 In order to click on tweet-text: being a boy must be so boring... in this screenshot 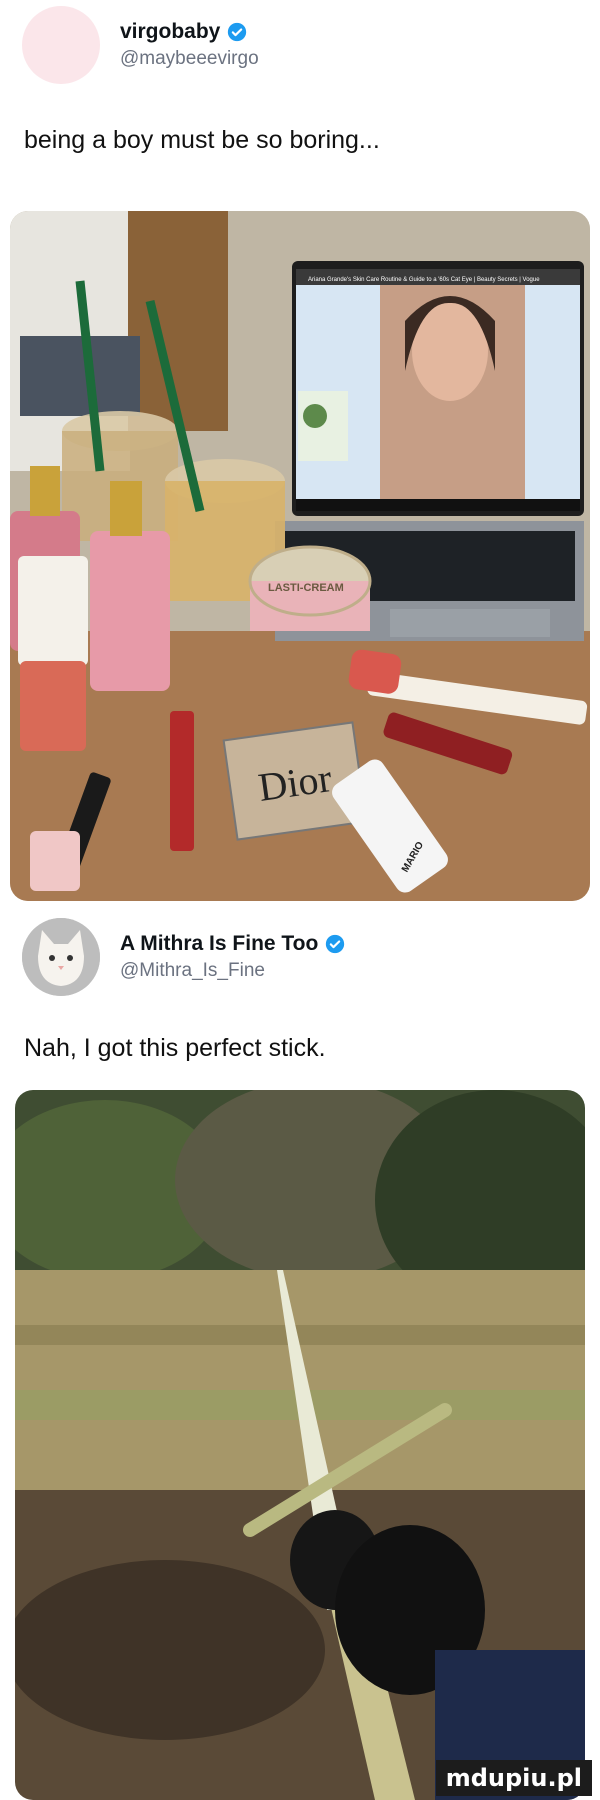, I will do `click(202, 140)`.